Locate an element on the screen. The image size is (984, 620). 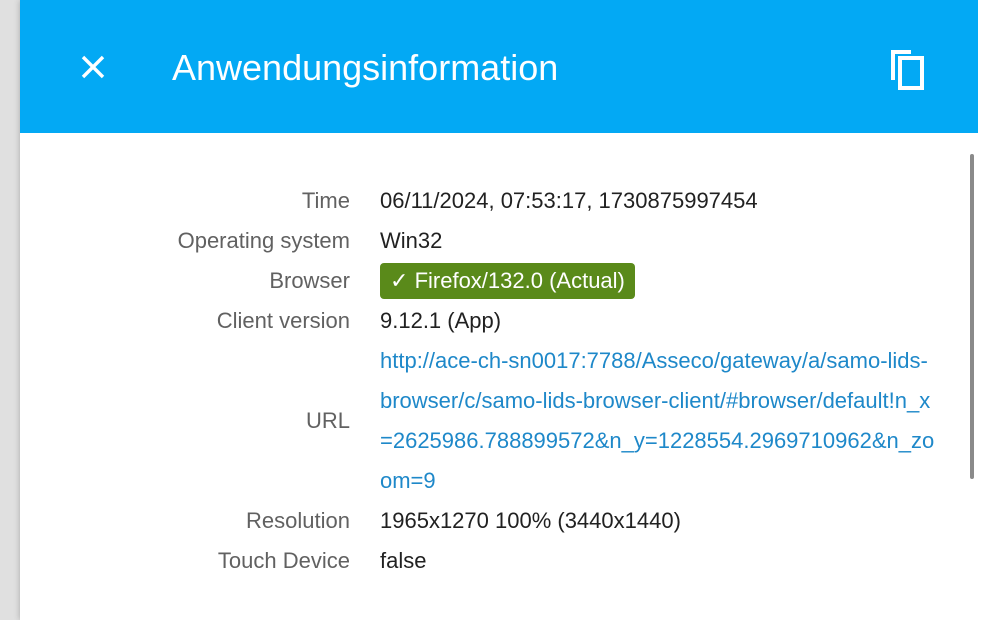
close-icon is located at coordinates (93, 67).